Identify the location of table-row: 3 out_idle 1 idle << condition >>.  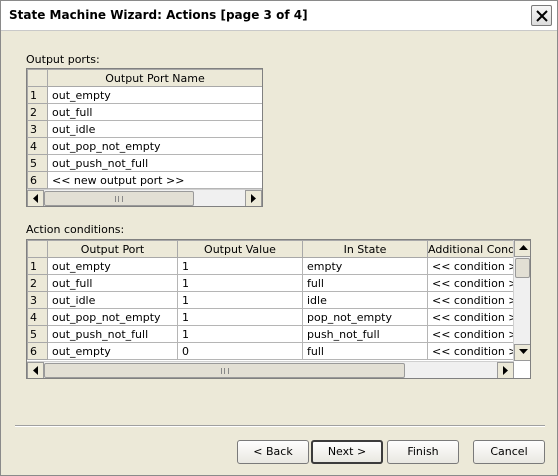
(271, 300).